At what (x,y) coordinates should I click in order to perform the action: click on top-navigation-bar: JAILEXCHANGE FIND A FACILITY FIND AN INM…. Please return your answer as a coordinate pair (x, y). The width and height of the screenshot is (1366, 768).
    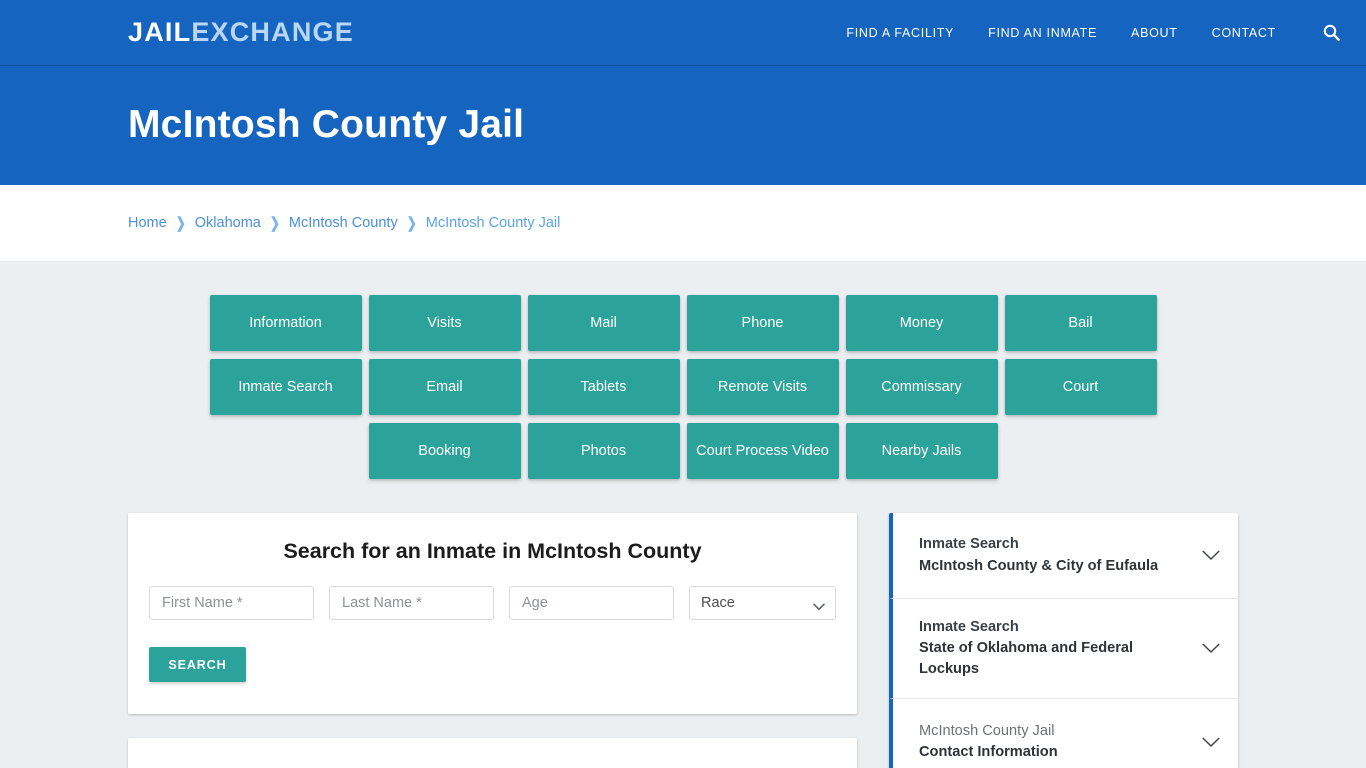
    Looking at the image, I should click on (683, 32).